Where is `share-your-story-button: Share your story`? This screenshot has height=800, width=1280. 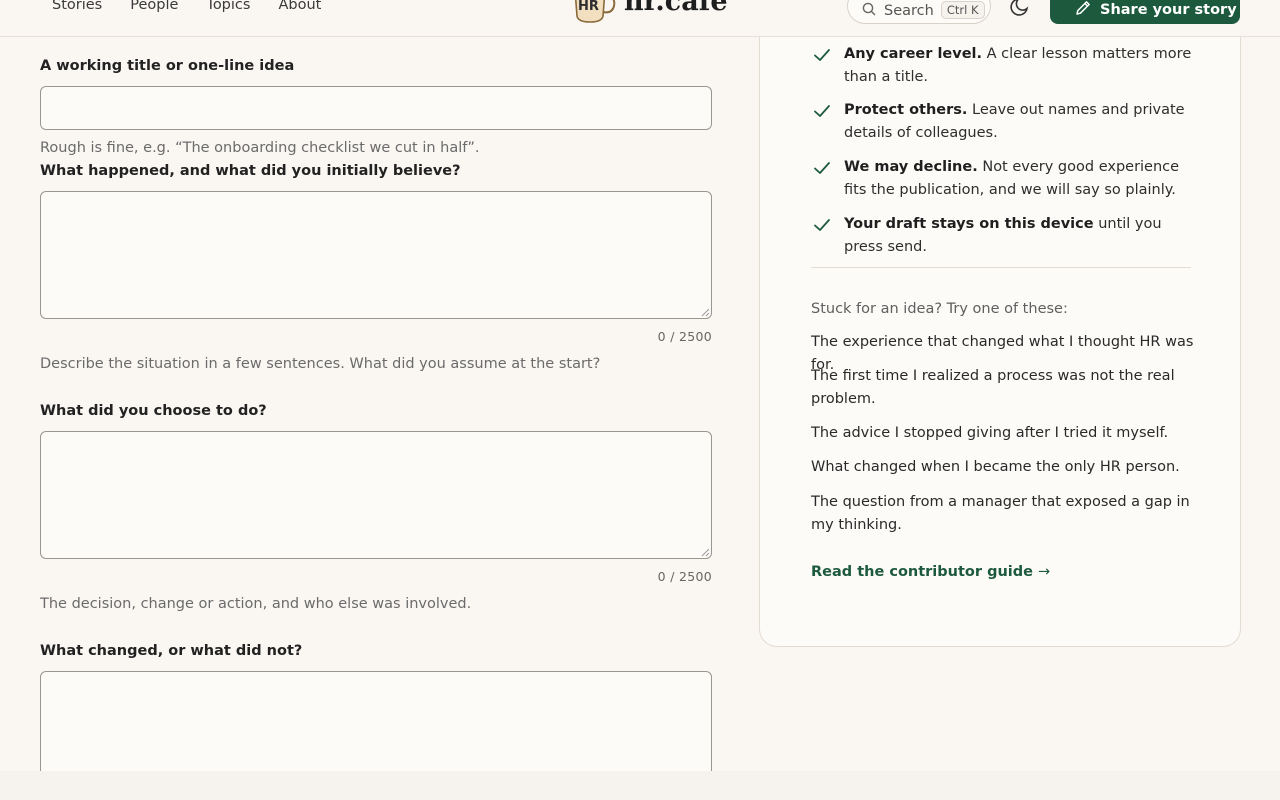
share-your-story-button: Share your story is located at coordinates (1145, 12).